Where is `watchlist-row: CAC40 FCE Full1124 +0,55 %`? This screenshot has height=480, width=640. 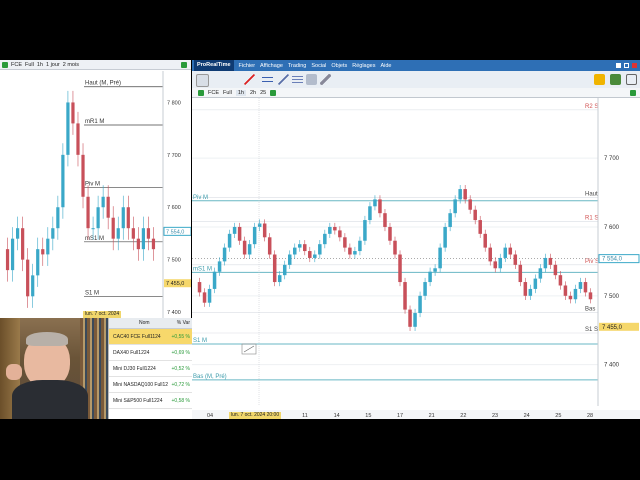
watchlist-row: CAC40 FCE Full1124 +0,55 % is located at coordinates (150, 337).